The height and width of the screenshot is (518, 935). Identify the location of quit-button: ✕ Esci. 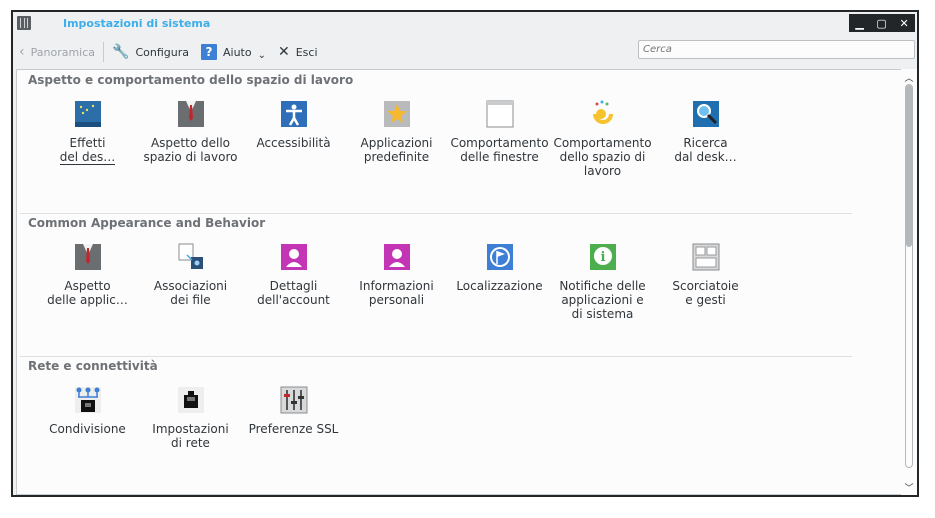
(298, 52).